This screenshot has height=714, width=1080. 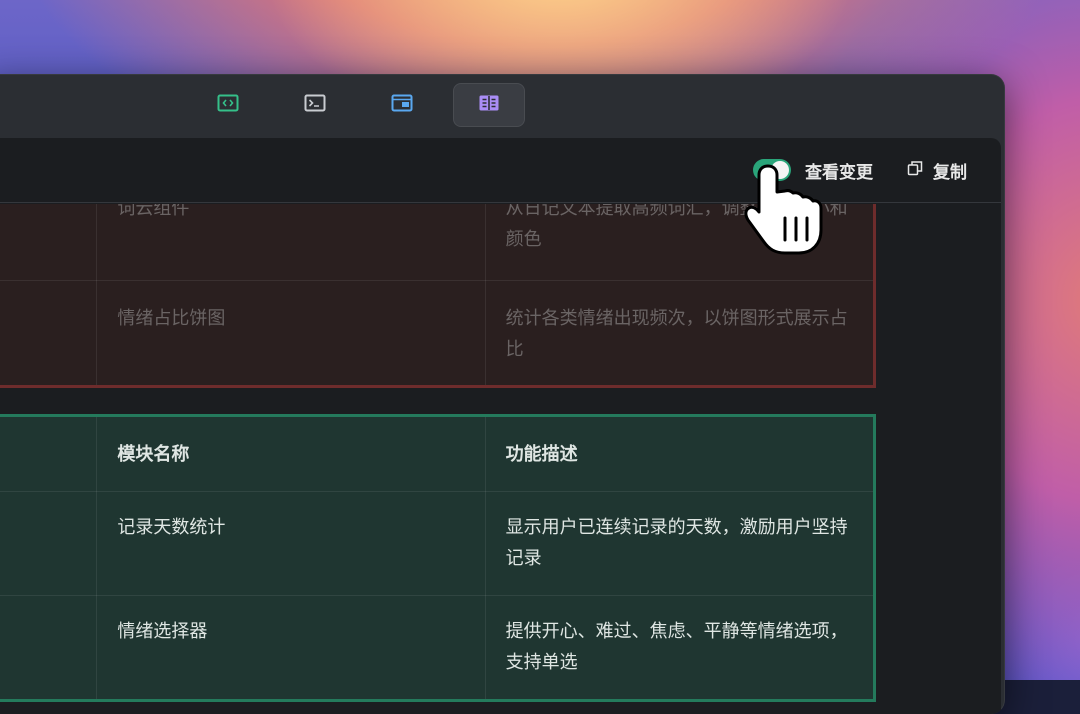 I want to click on panel-header: 查看变更 复制, so click(x=500, y=170).